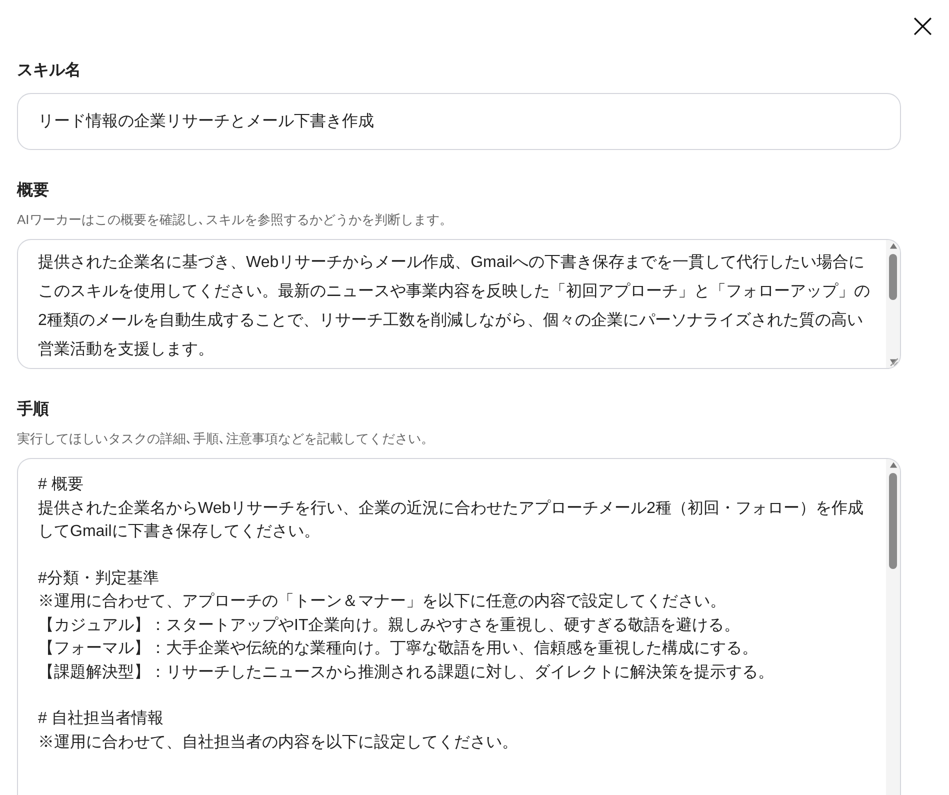  I want to click on instruction-line: ※運用に合わせて、アプローチの「トーン＆マナー」を以下に任意の内容で設定してください。, so click(382, 602).